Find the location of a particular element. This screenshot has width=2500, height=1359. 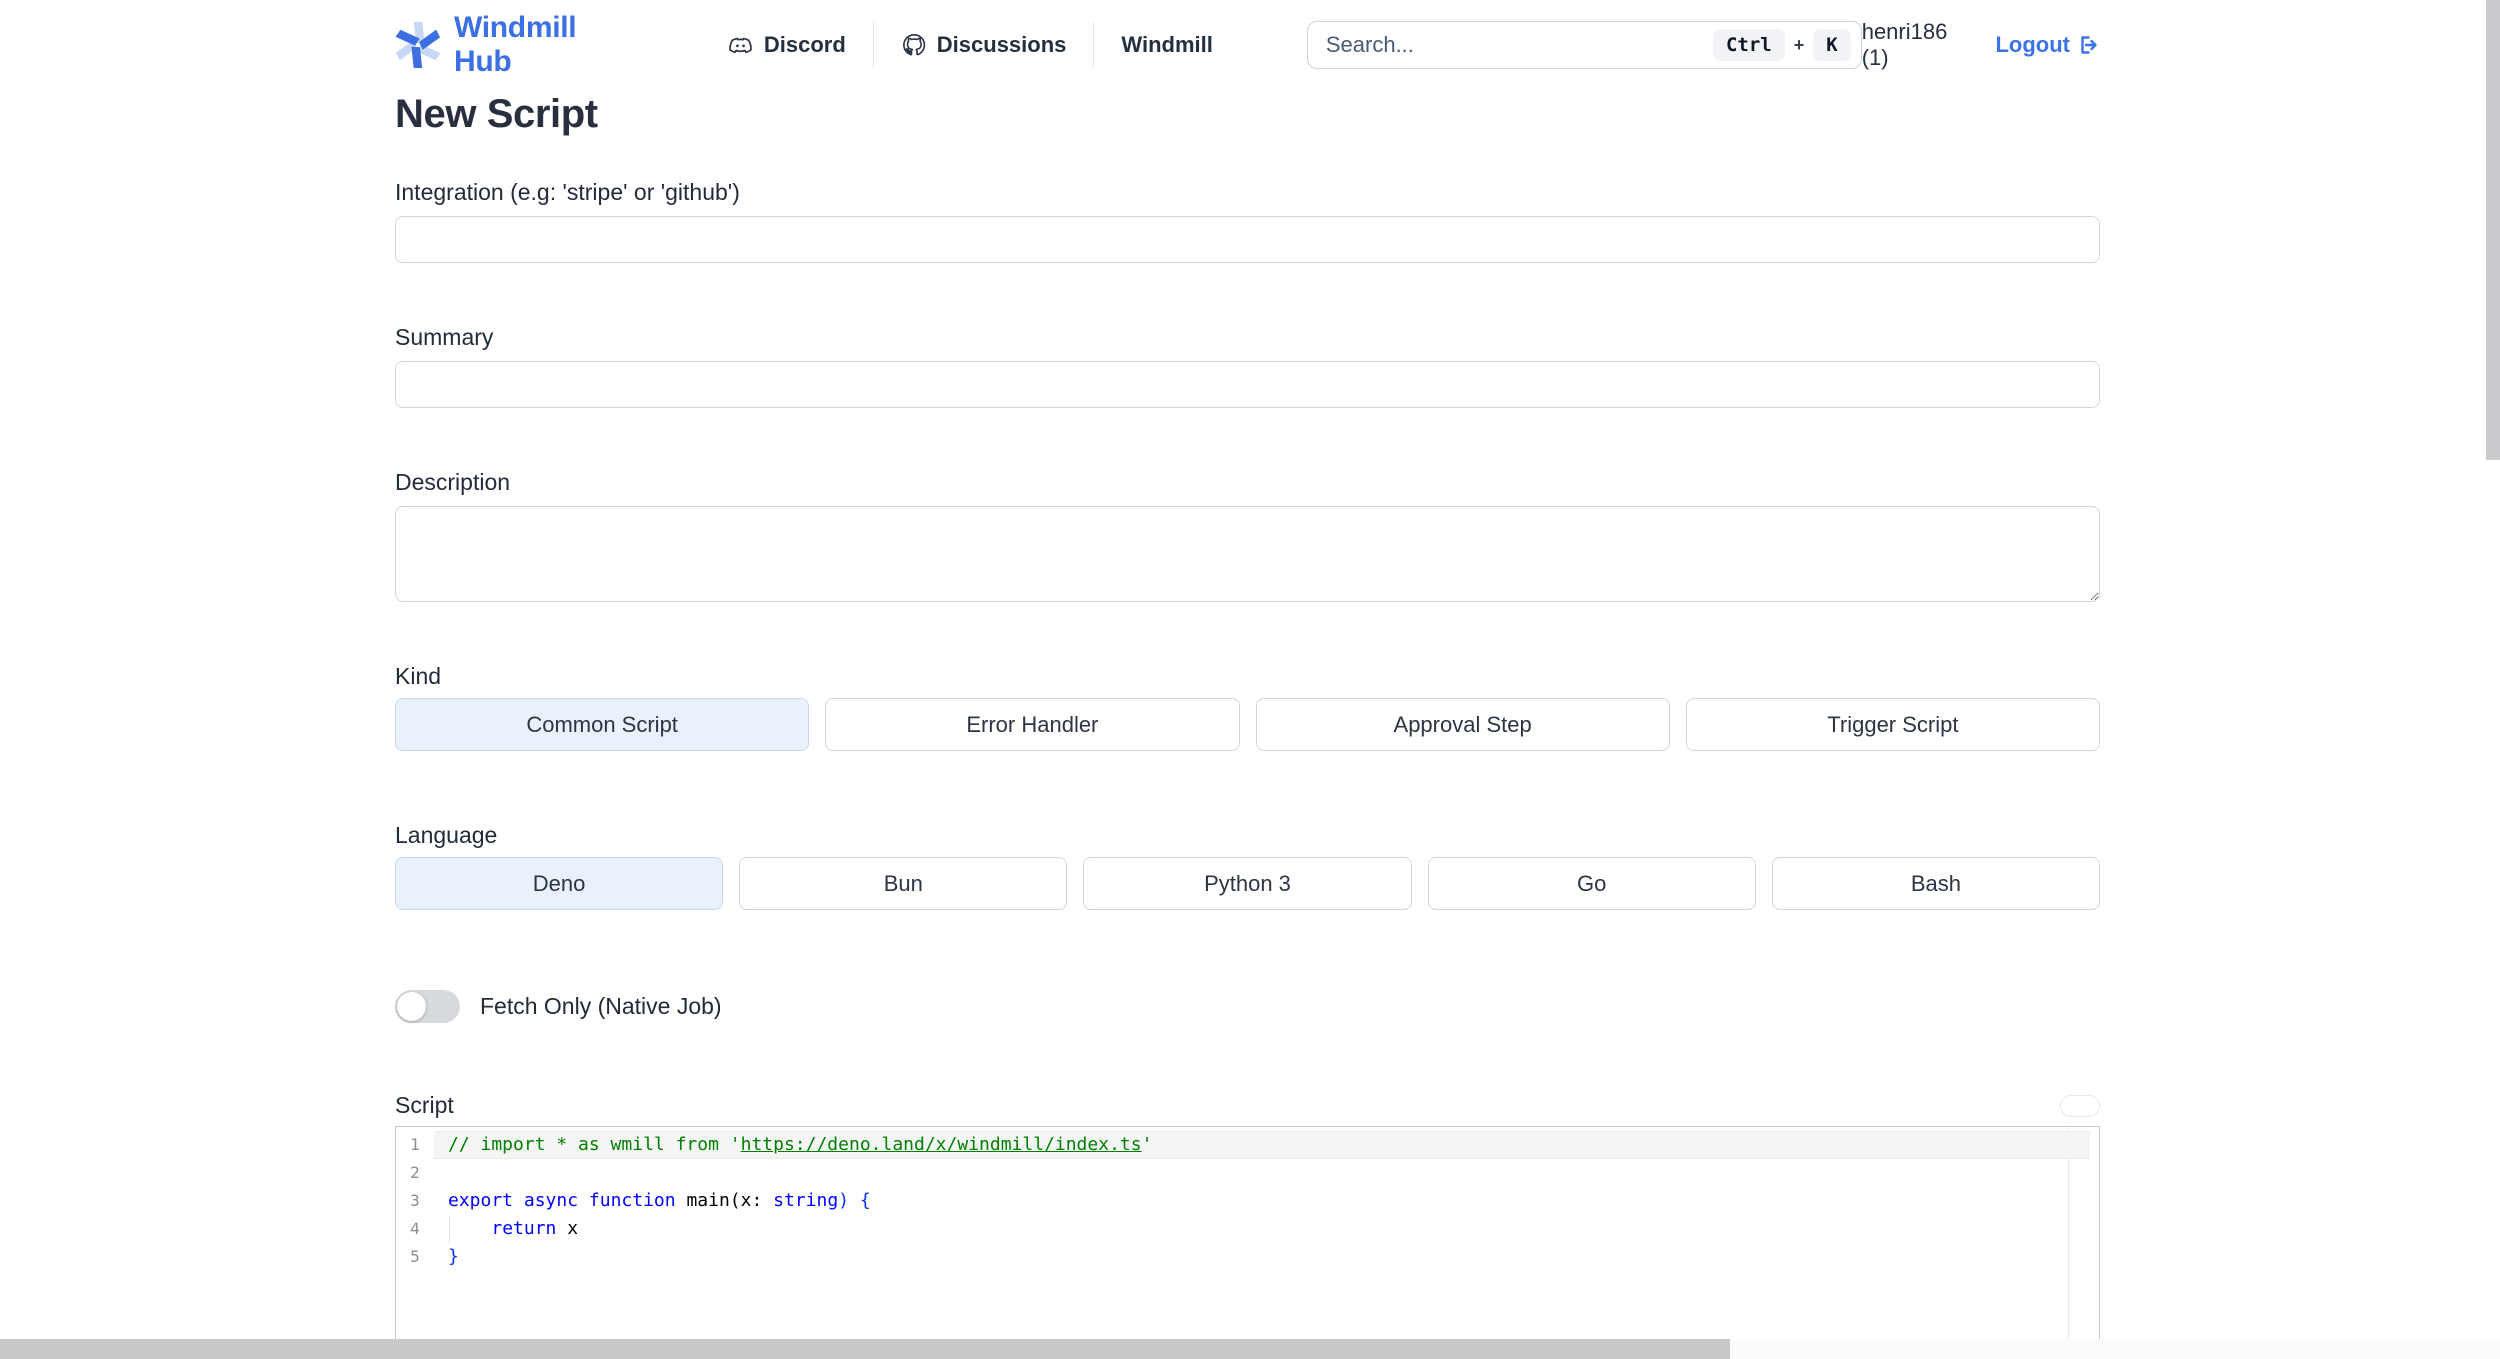

code-text: } is located at coordinates (453, 1256).